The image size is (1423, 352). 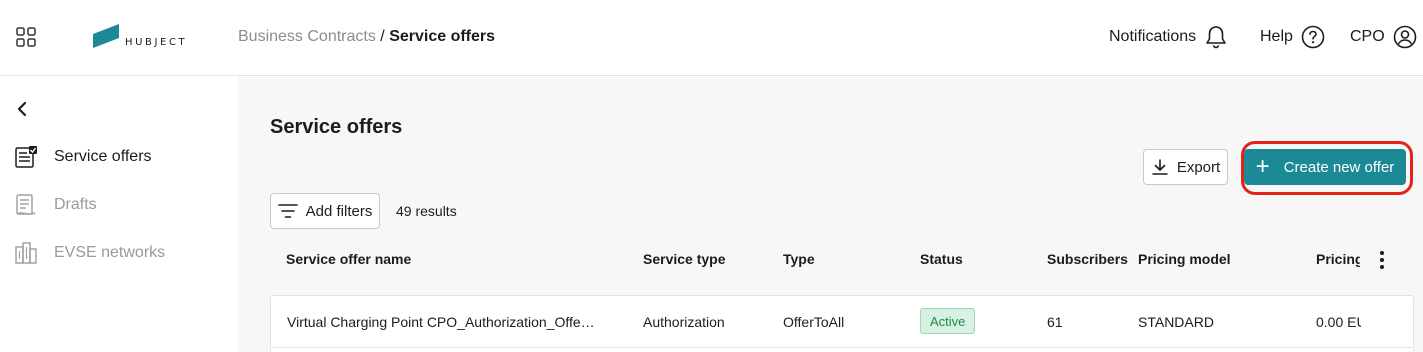 I want to click on draft-document-icon, so click(x=26, y=205).